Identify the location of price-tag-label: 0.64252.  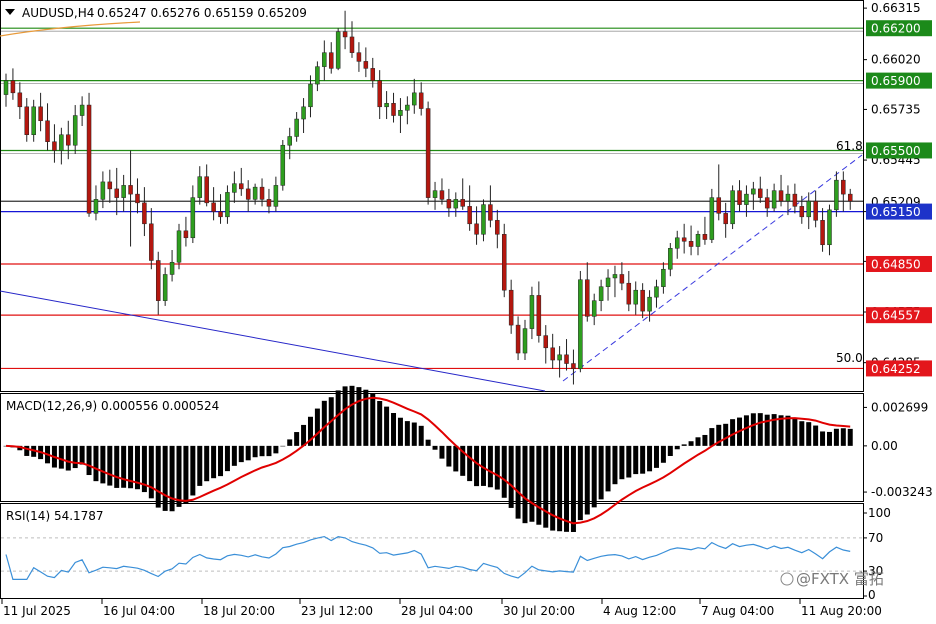
(896, 369).